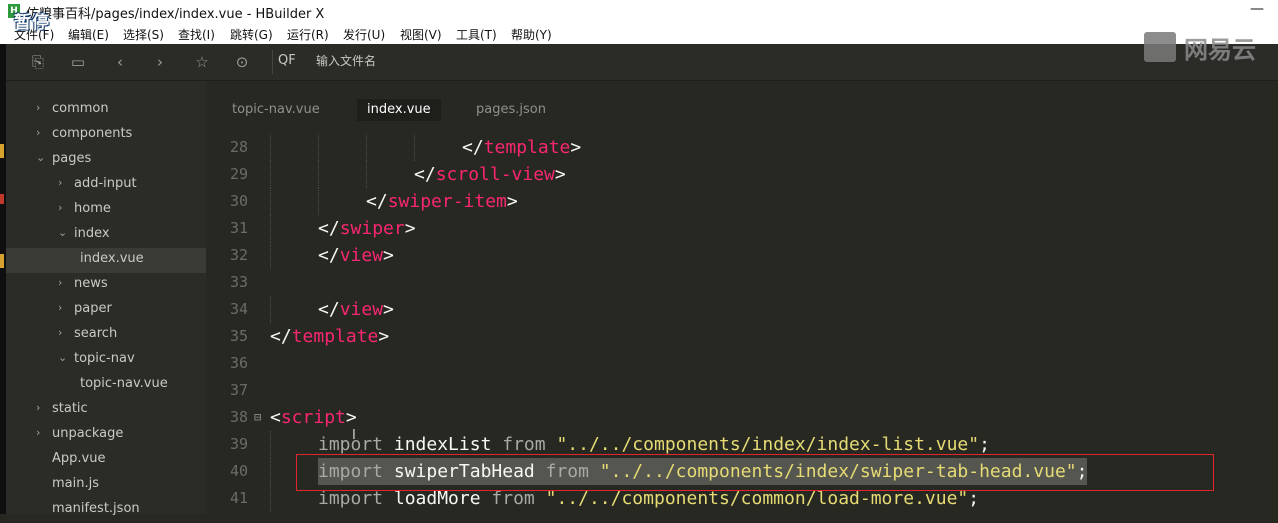  I want to click on watermark-text: 网易云, so click(1220, 50).